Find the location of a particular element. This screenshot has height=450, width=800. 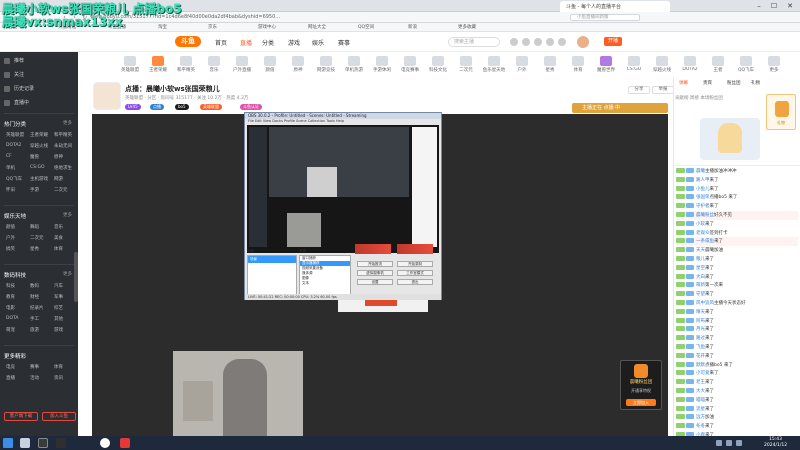

chat-message: 粮儿来了 is located at coordinates (737, 259).